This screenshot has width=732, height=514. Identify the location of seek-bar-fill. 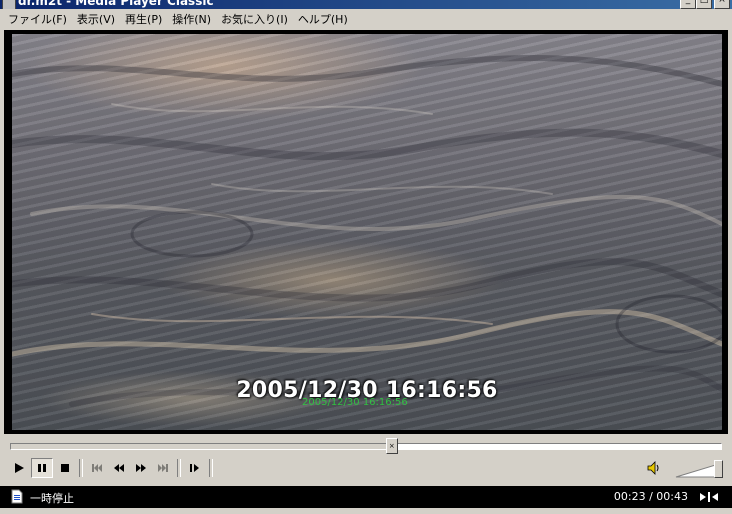
(201, 446).